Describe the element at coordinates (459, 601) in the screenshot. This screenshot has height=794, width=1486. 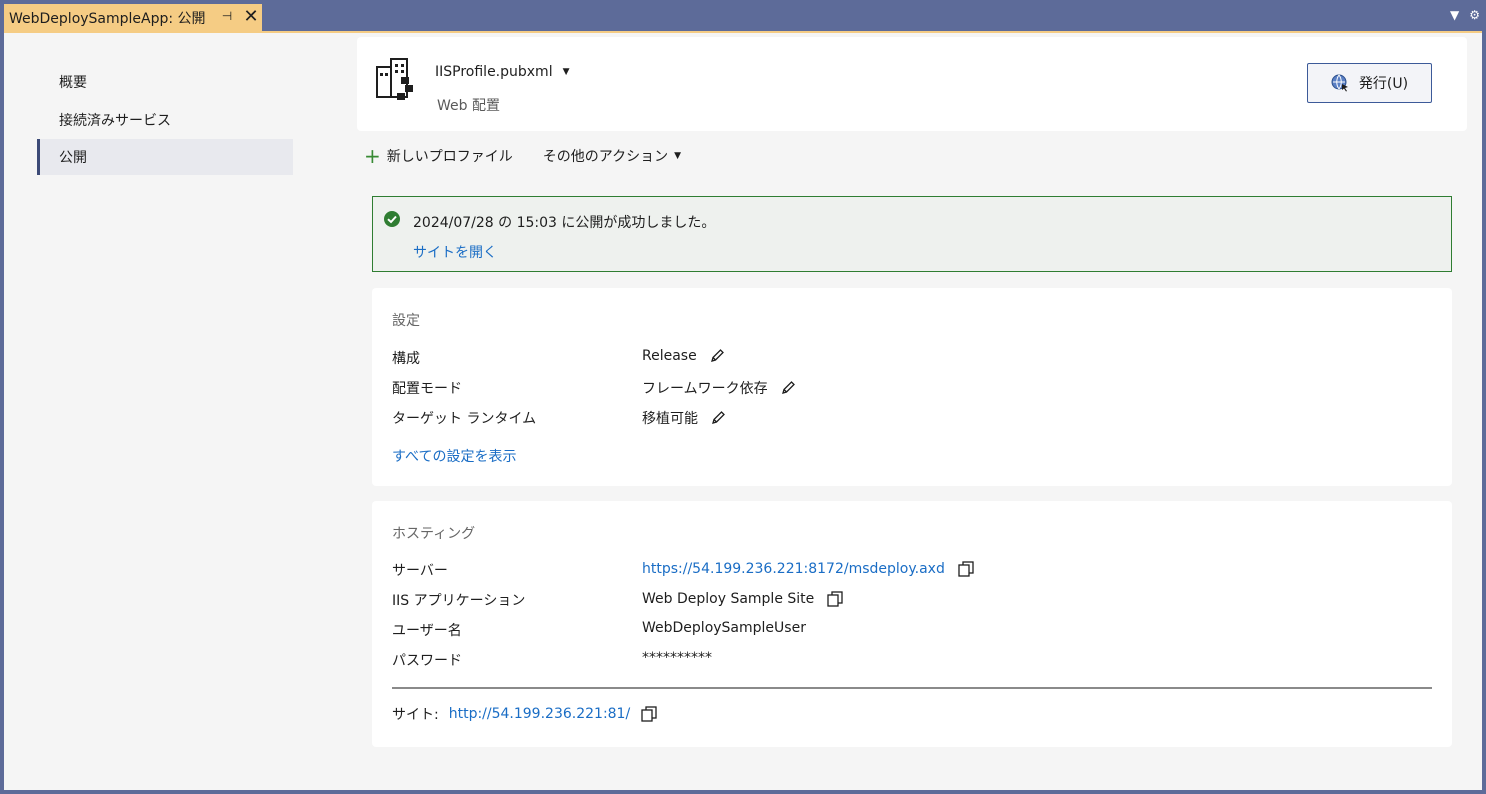
I see `iis-application-label: IIS アプリケーション` at that location.